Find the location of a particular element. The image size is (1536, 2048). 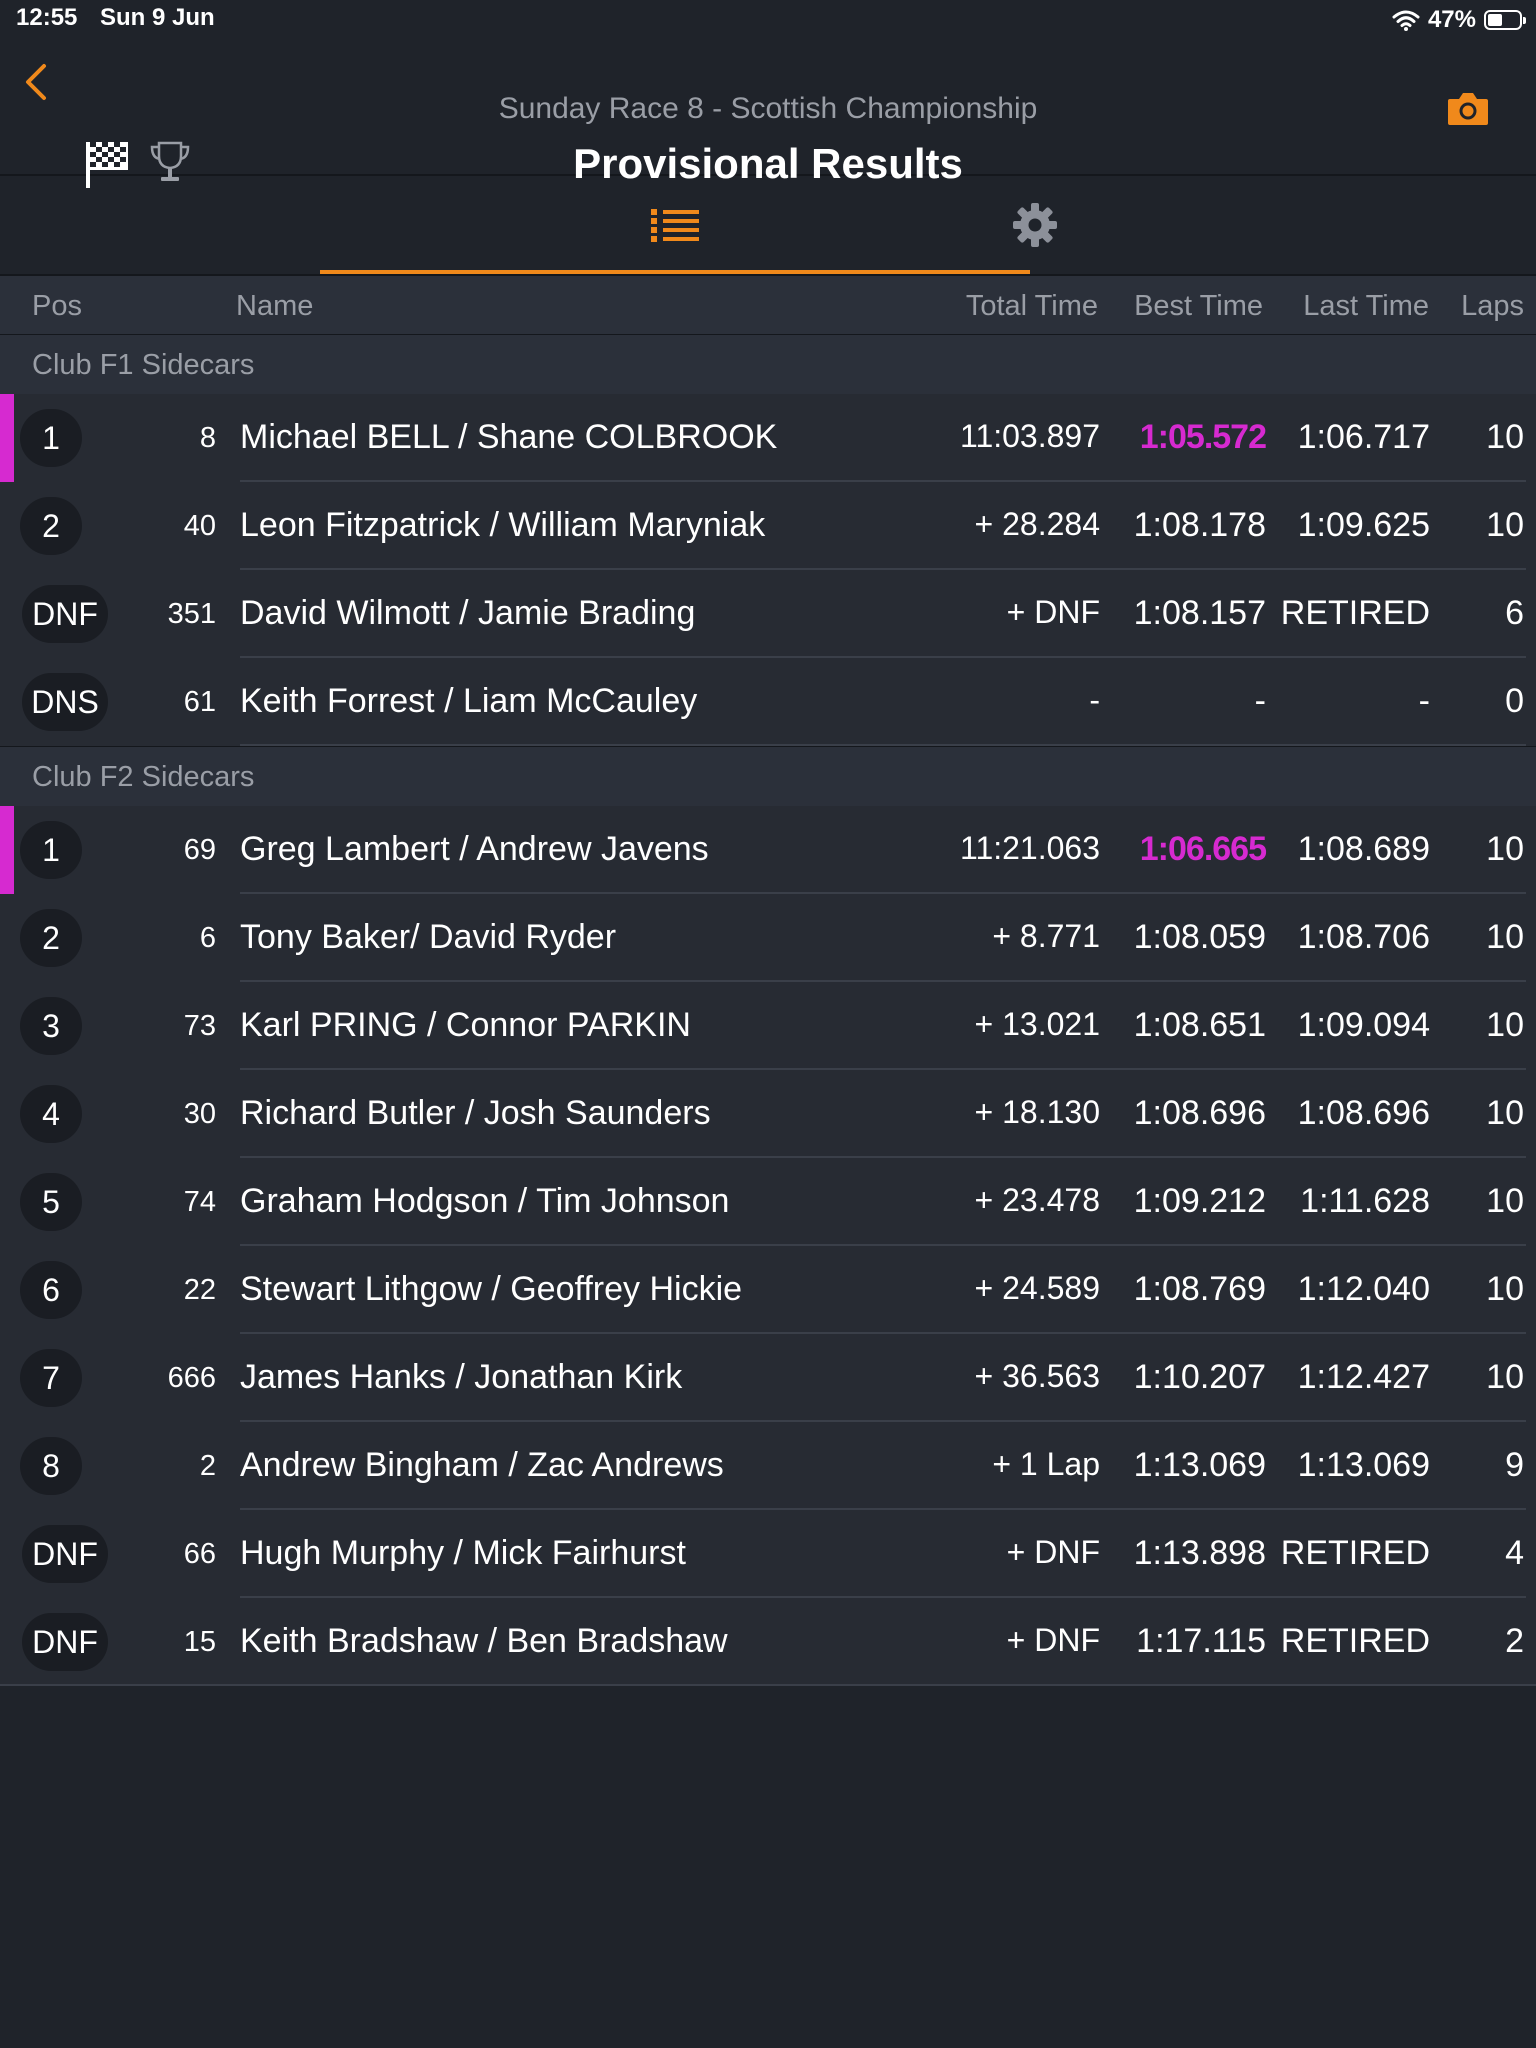

total-time: + 1 Lap is located at coordinates (1046, 1464).